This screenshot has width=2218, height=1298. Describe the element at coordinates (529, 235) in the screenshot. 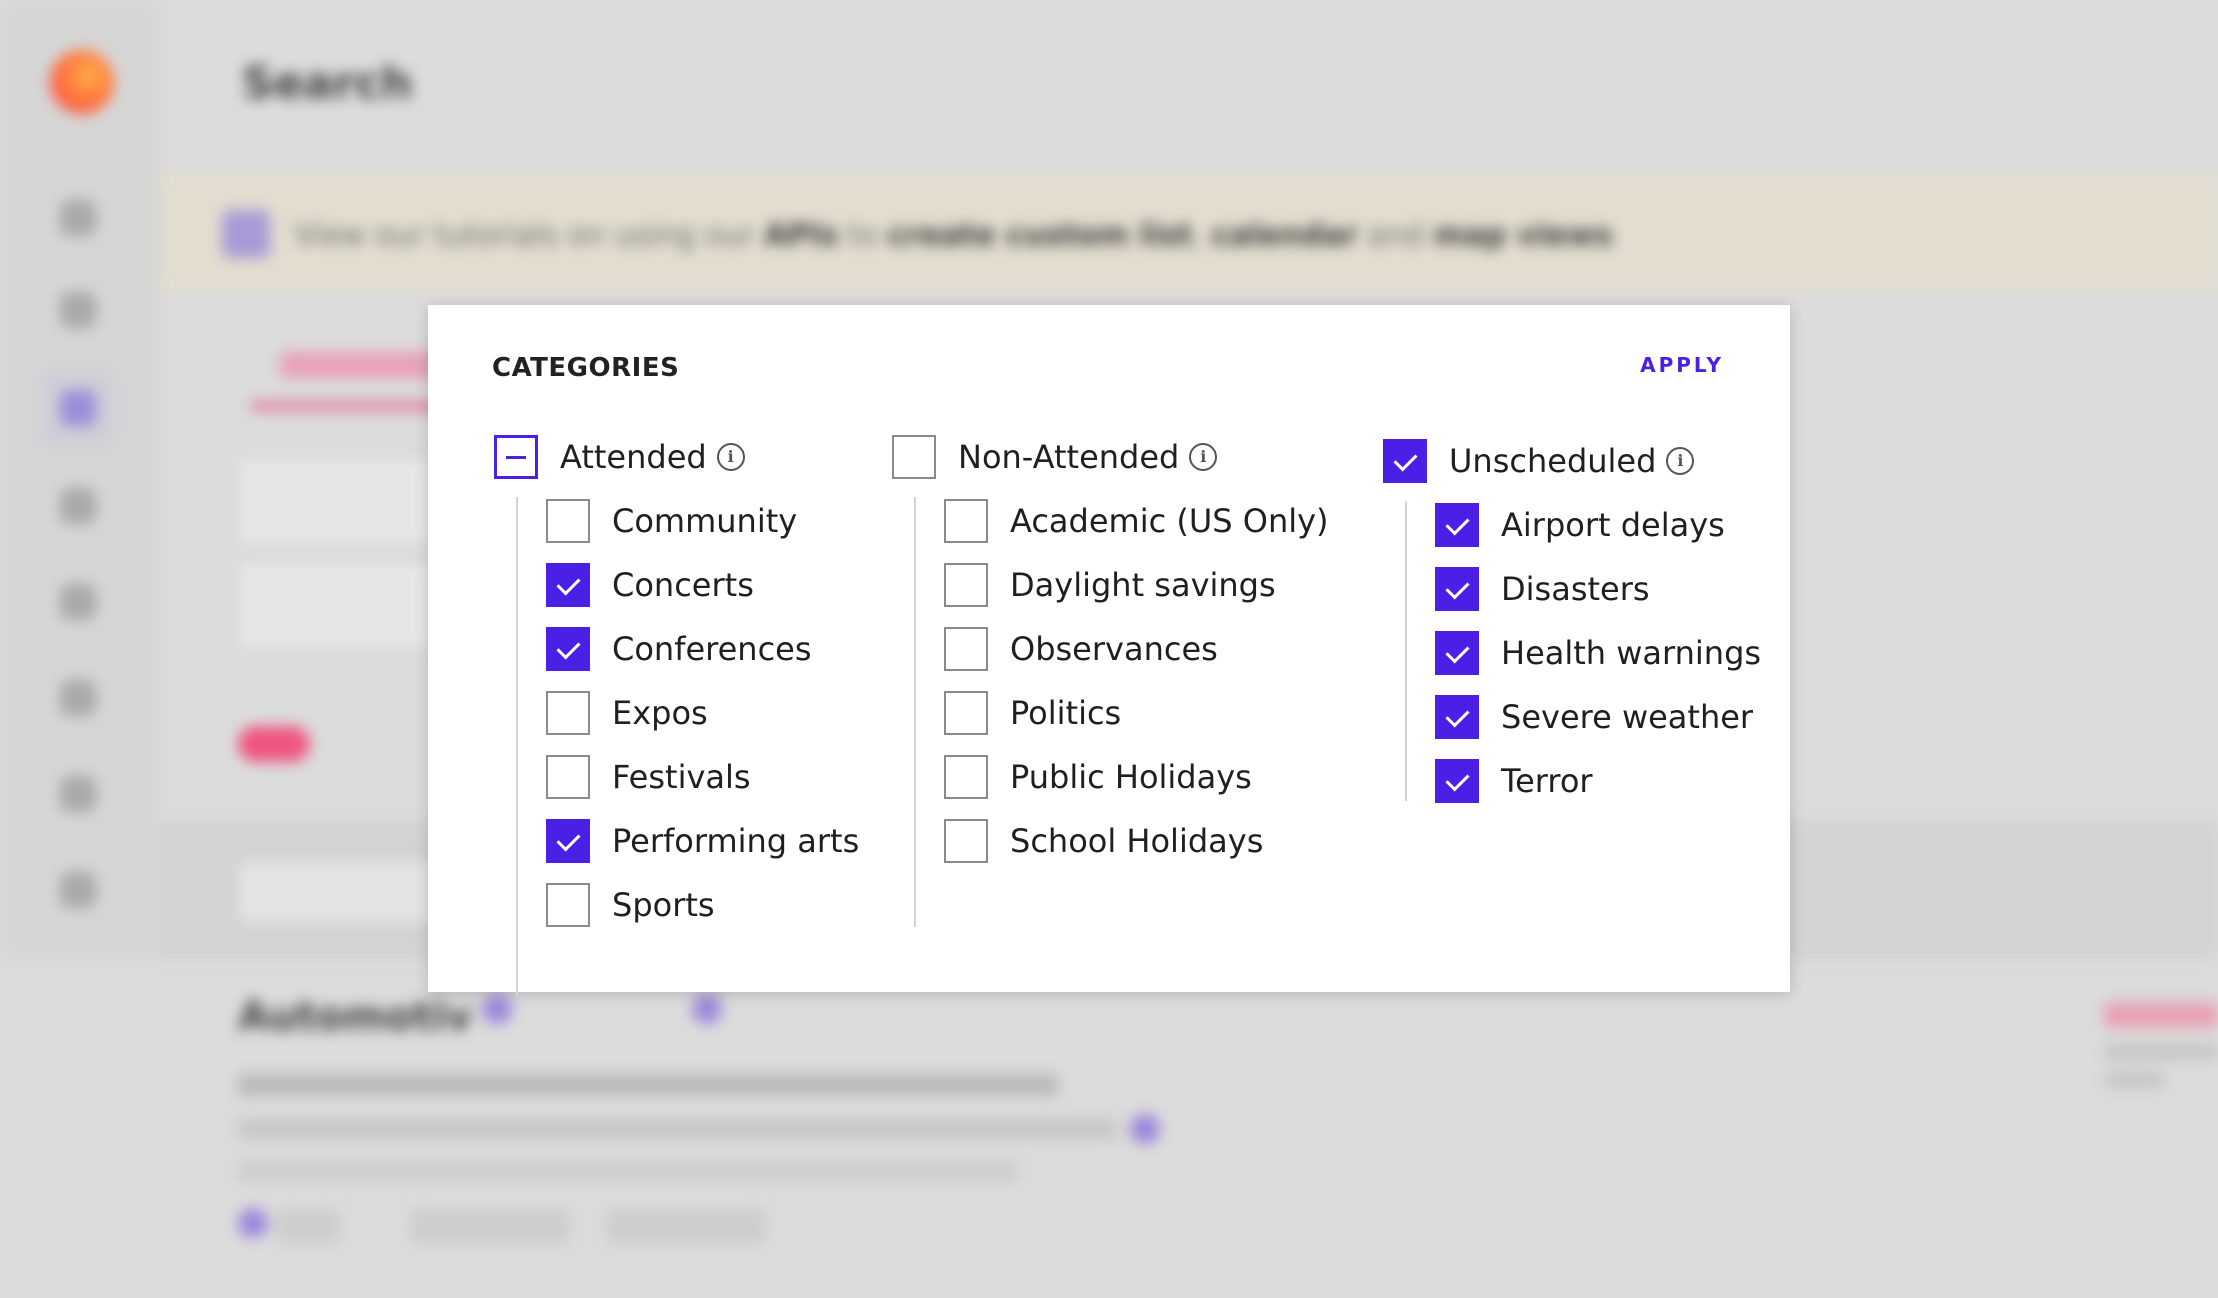

I see `banner-prefix: View our tutorials on using our` at that location.